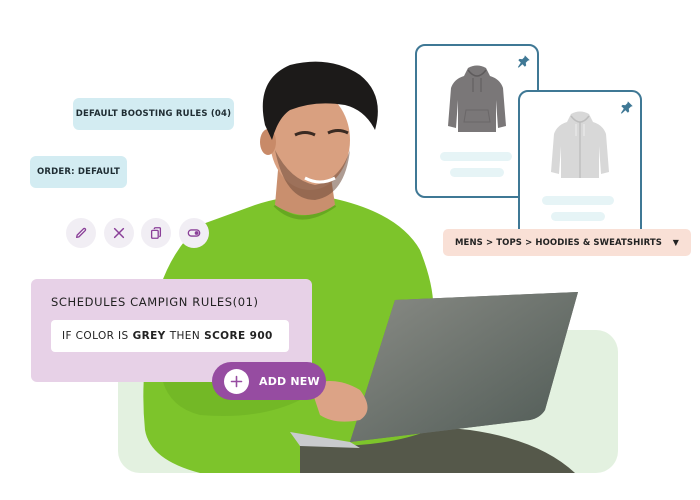 The width and height of the screenshot is (700, 500). Describe the element at coordinates (149, 336) in the screenshot. I see `rule-condition-value: GREY` at that location.